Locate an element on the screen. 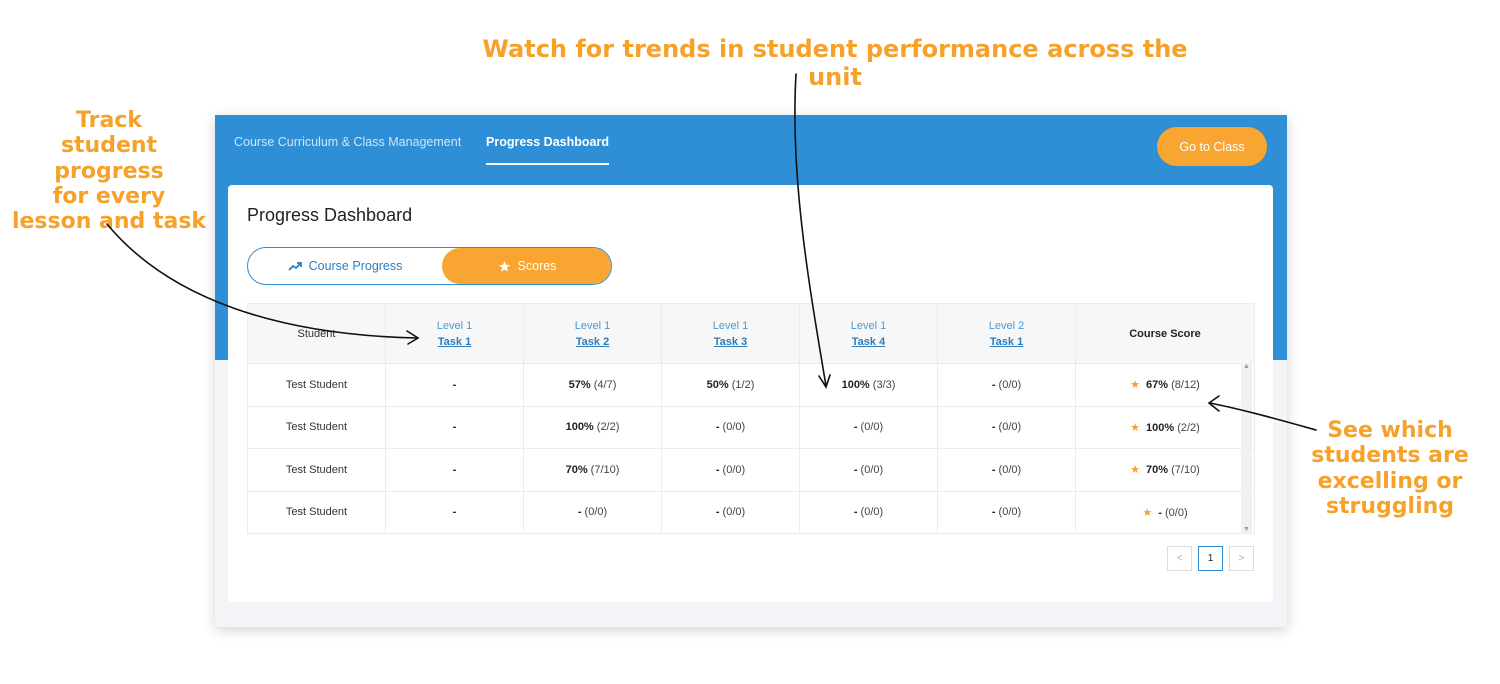 The width and height of the screenshot is (1500, 684). star-icon is located at coordinates (504, 266).